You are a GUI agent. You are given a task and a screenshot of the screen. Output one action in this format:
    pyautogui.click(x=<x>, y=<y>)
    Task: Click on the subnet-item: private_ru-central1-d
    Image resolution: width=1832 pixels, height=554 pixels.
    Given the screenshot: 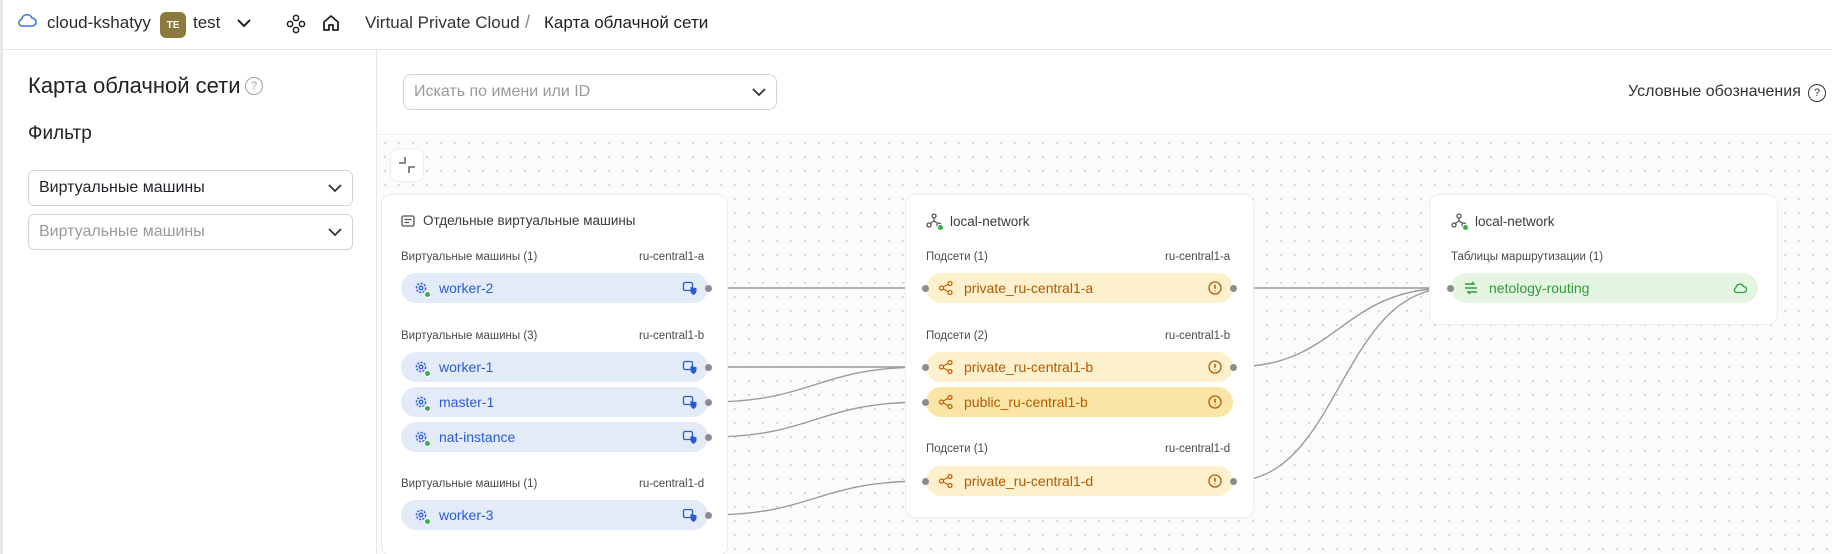 What is the action you would take?
    pyautogui.click(x=1079, y=481)
    